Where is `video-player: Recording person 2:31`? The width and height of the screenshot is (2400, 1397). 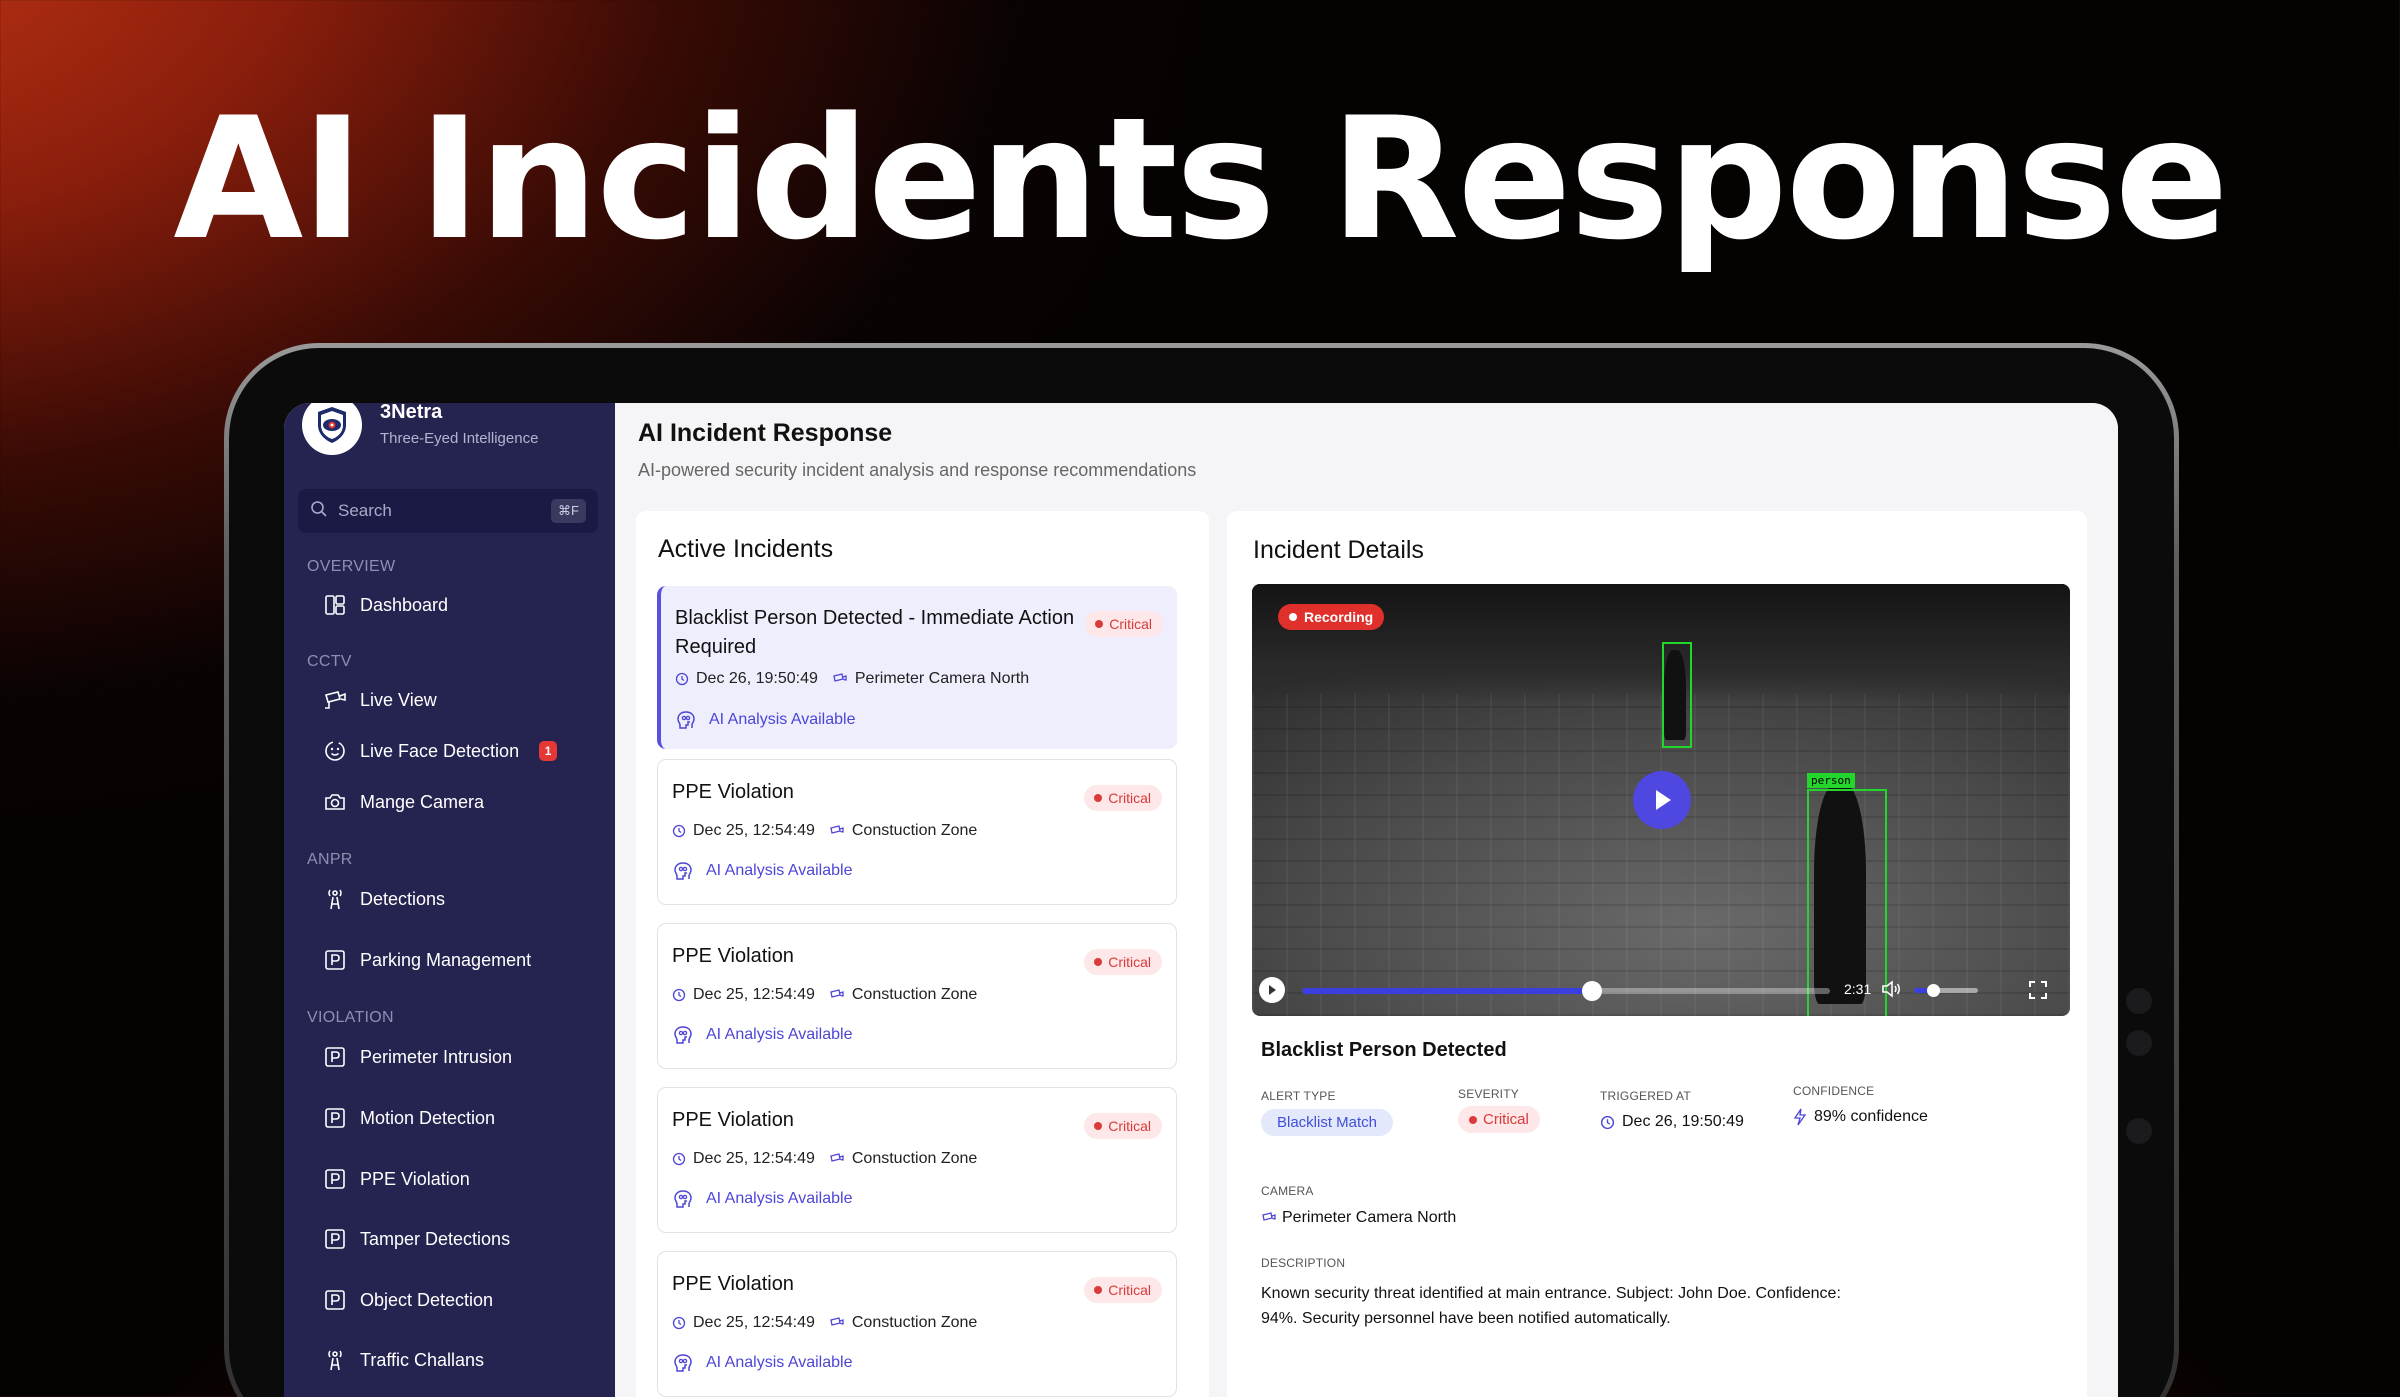 video-player: Recording person 2:31 is located at coordinates (1661, 800).